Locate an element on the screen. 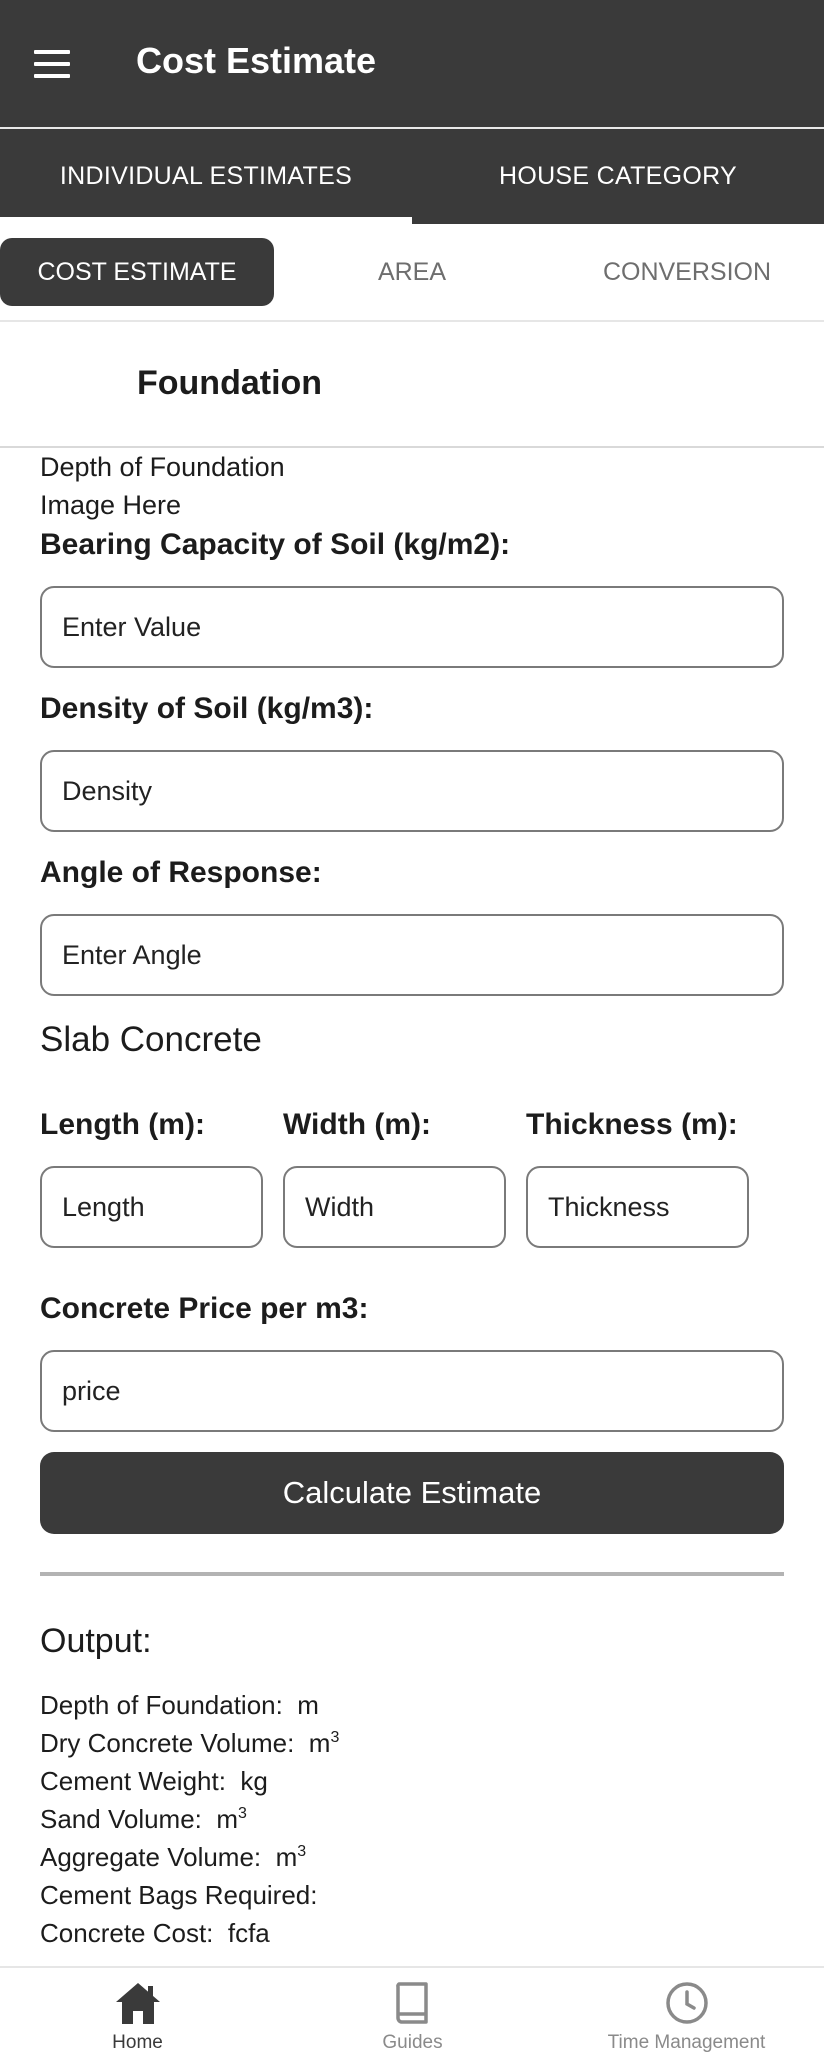 The image size is (824, 2064). app-bar: Cost Estimate is located at coordinates (412, 63).